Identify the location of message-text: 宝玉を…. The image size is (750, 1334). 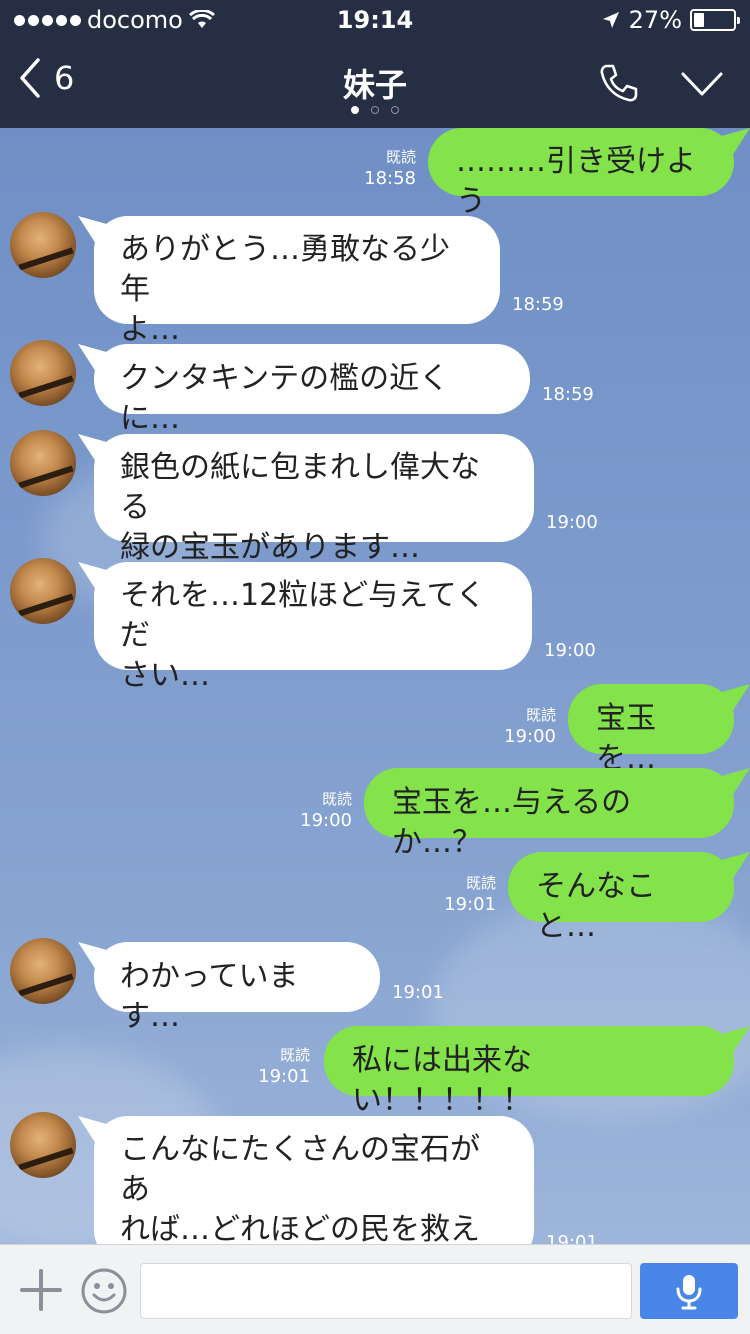
(626, 738).